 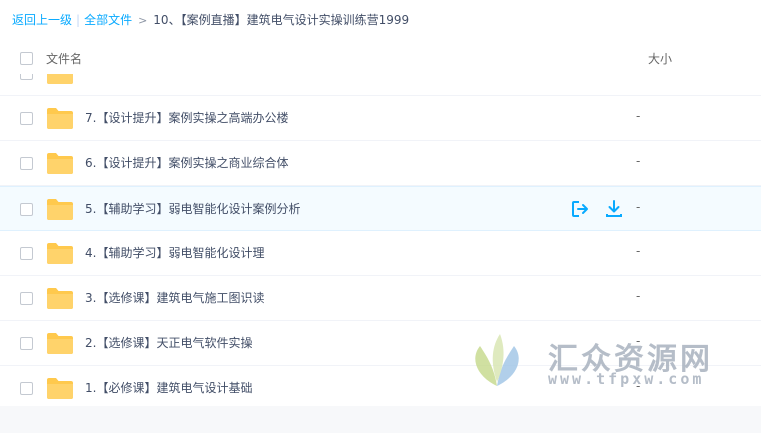 What do you see at coordinates (380, 208) in the screenshot?
I see `file-row: 5.【辅助学习】弱电智能化设计案例分析 -` at bounding box center [380, 208].